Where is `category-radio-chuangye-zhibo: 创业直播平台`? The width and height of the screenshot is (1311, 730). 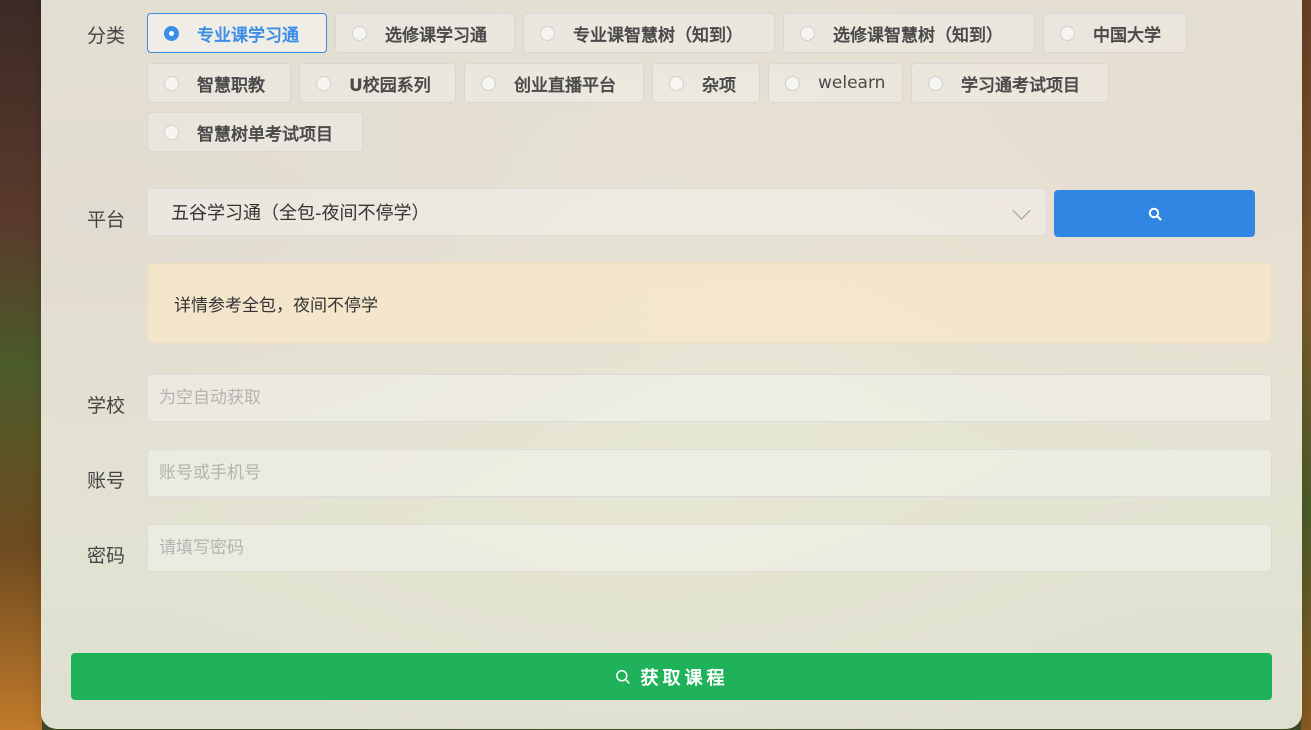 category-radio-chuangye-zhibo: 创业直播平台 is located at coordinates (554, 83).